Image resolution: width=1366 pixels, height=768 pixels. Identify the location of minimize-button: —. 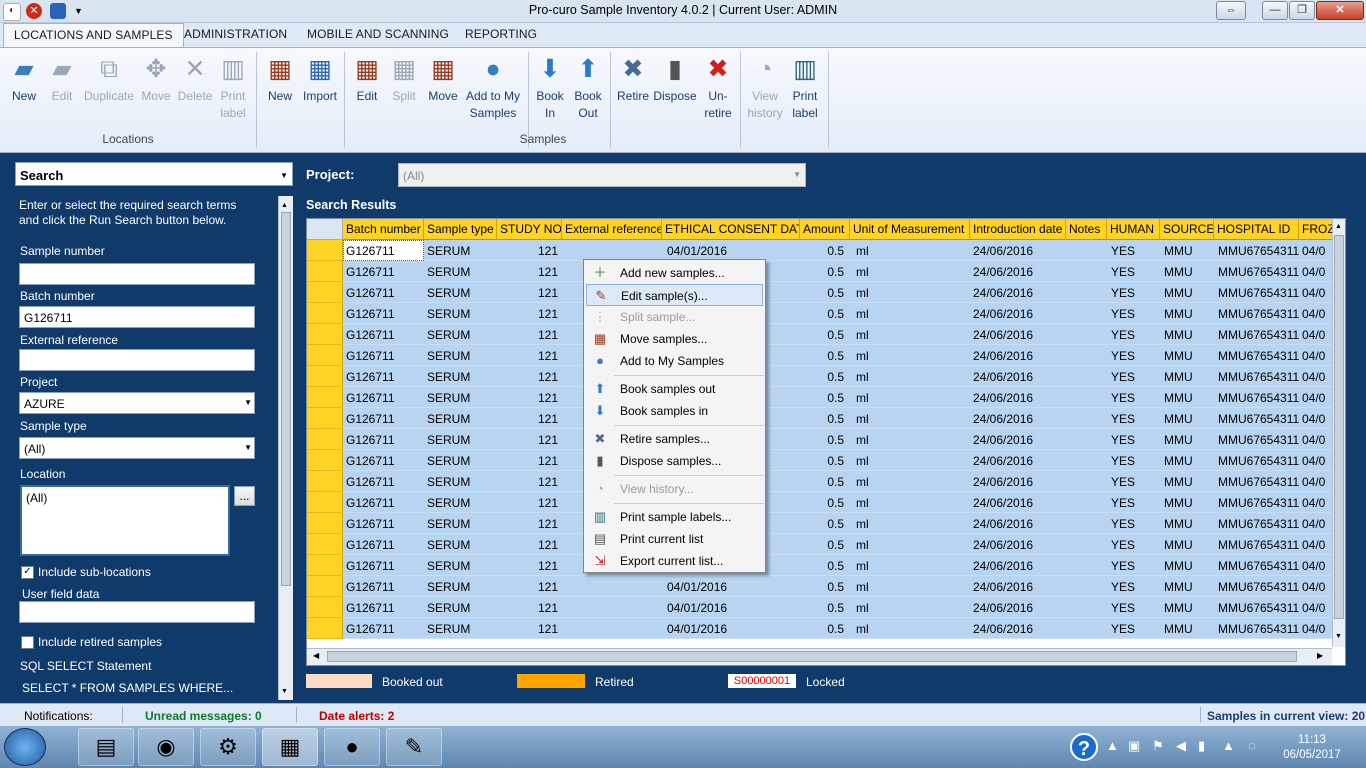
(1275, 10).